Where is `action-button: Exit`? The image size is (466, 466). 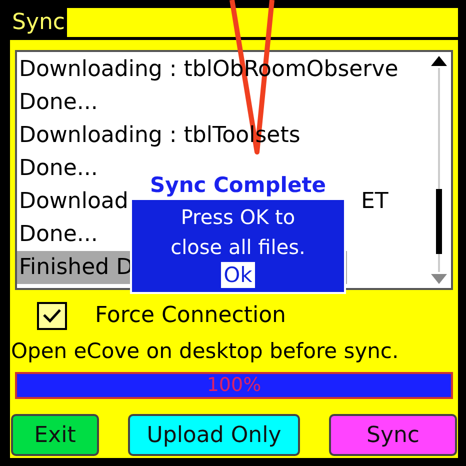
action-button: Exit is located at coordinates (55, 435).